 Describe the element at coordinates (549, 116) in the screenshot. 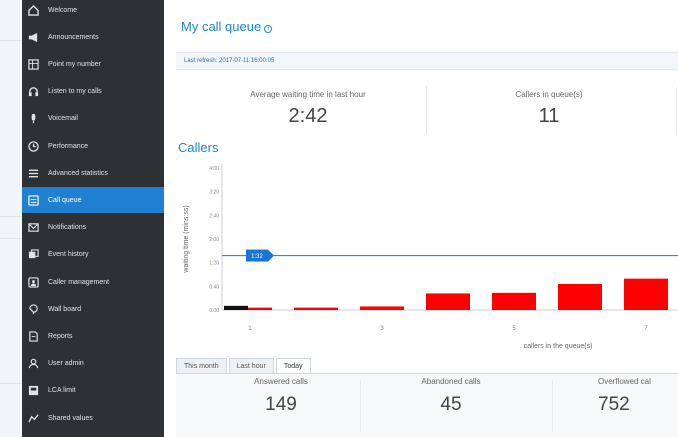

I see `callers-in-queue-value: 11` at that location.